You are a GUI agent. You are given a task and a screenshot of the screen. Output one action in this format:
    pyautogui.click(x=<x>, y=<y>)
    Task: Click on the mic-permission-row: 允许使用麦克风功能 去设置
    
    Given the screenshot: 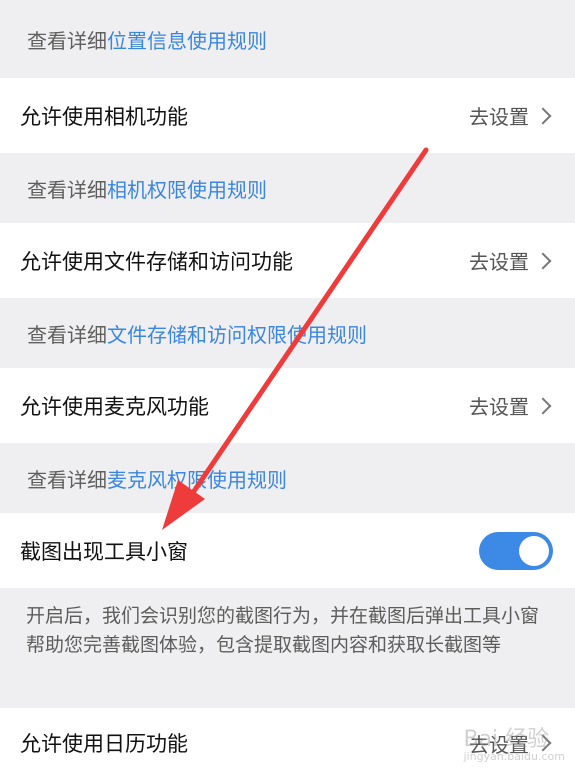 What is the action you would take?
    pyautogui.click(x=287, y=405)
    